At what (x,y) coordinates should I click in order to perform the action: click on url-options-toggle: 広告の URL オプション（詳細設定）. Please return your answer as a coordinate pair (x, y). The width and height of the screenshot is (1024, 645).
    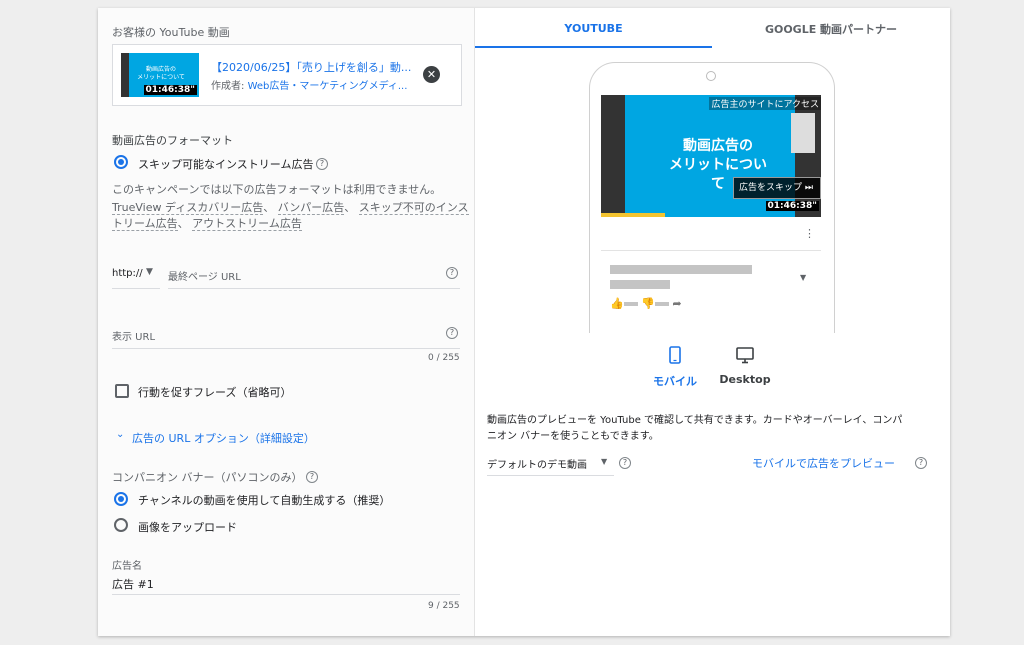
    Looking at the image, I should click on (223, 438).